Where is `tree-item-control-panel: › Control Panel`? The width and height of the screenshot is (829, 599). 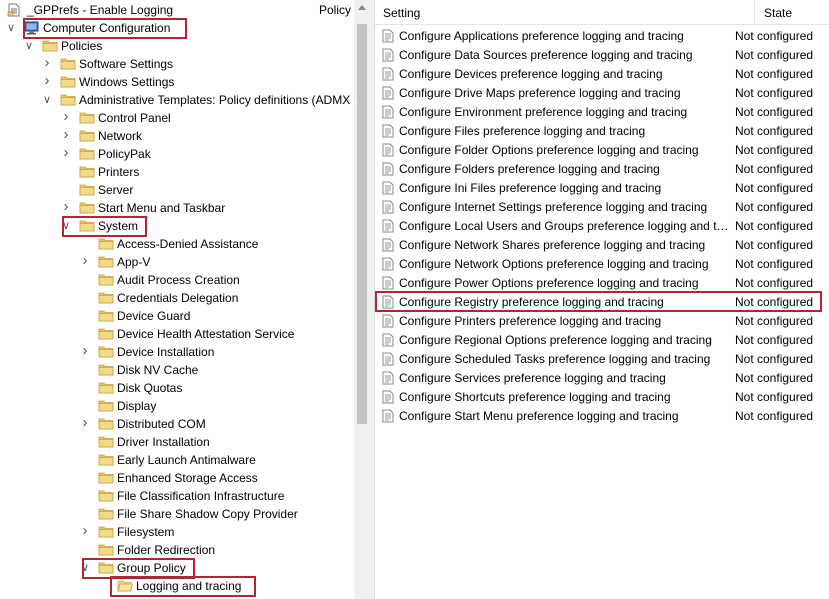
tree-item-control-panel: › Control Panel is located at coordinates (177, 118).